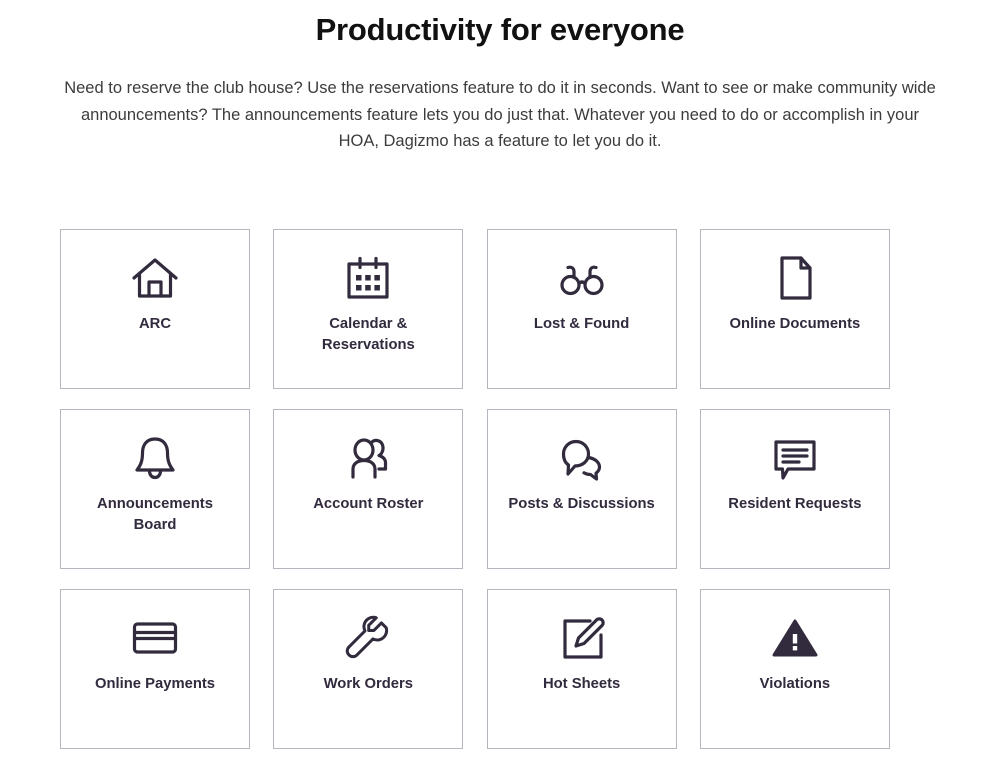 This screenshot has width=1000, height=762. I want to click on feature-card-label: Work Orders, so click(368, 684).